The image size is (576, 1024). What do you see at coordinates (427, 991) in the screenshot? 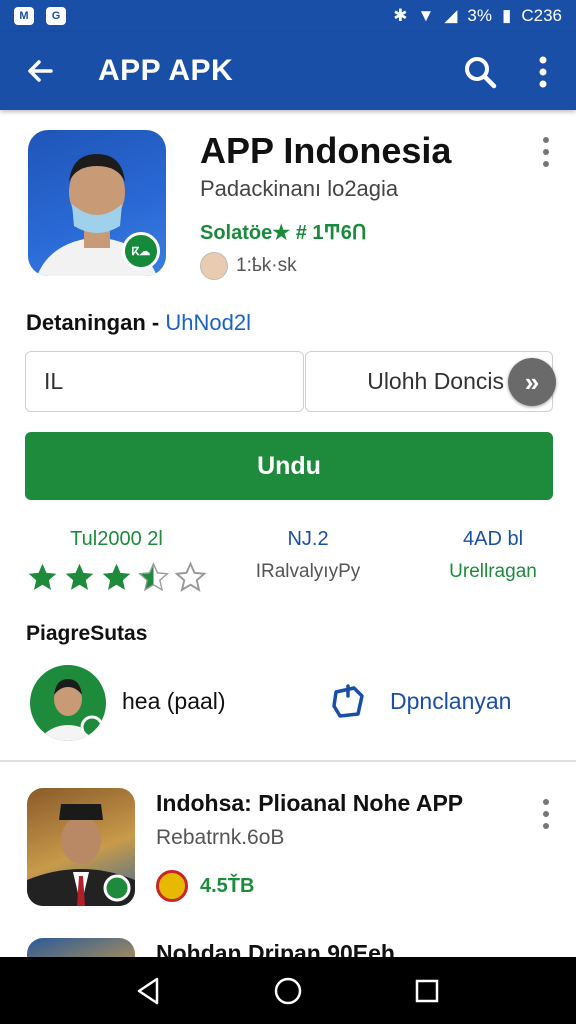
I see `recents-icon` at bounding box center [427, 991].